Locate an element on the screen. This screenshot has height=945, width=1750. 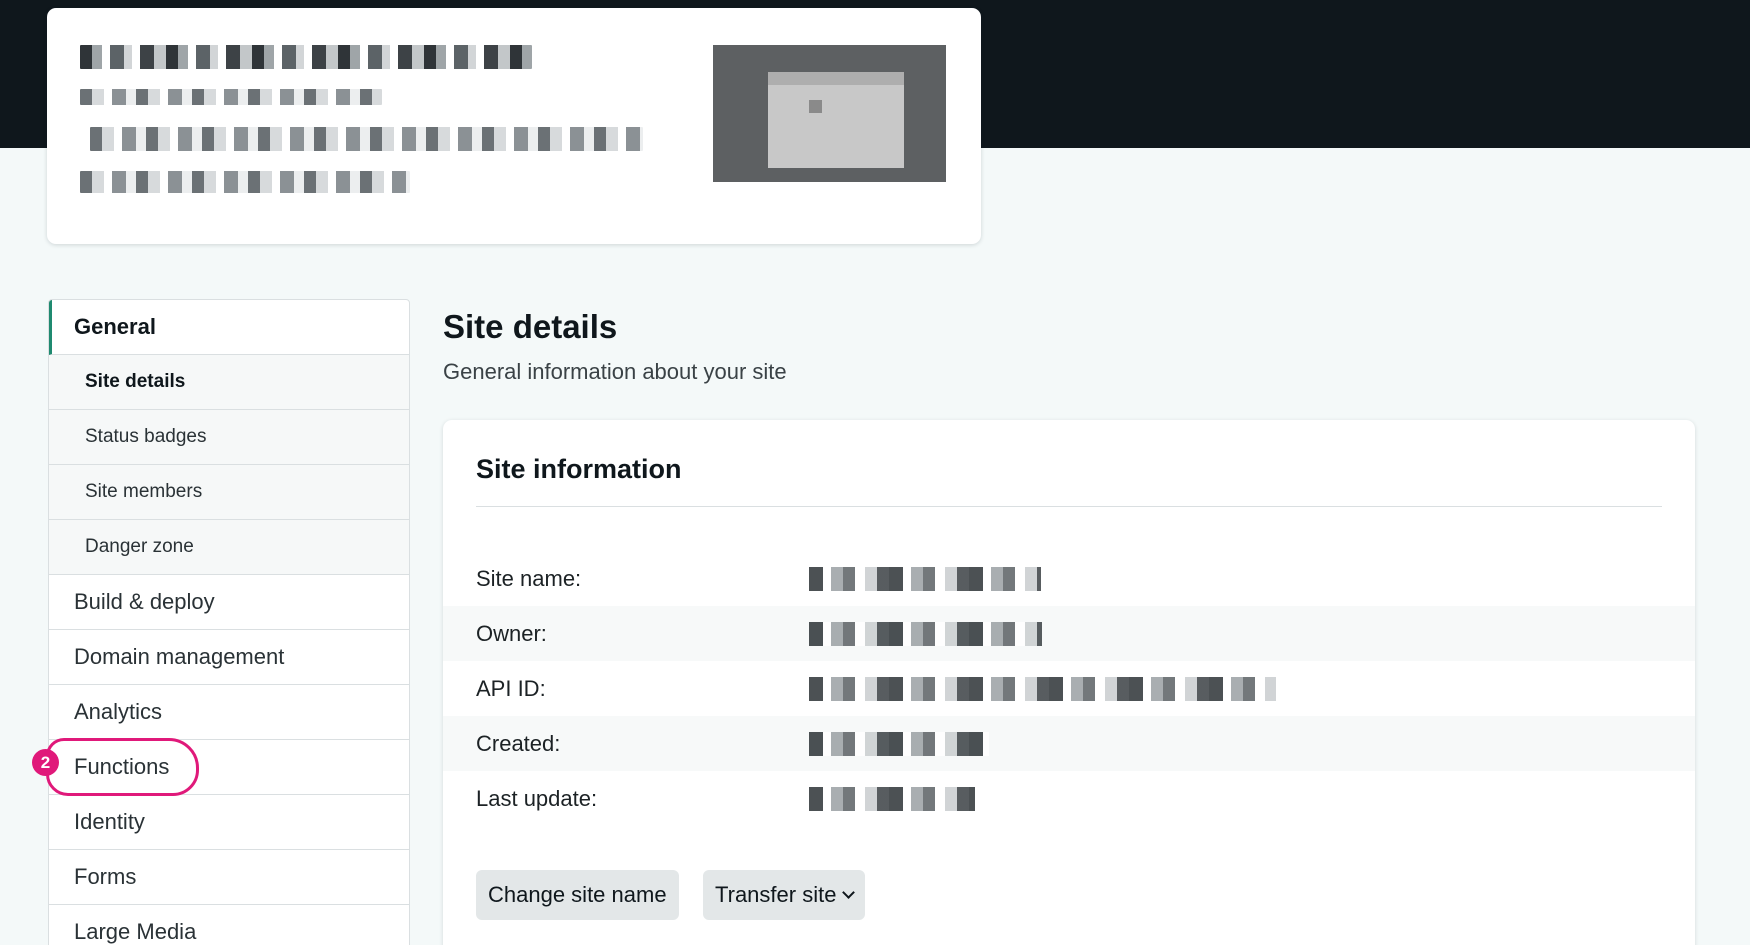
info-label: Owner: is located at coordinates (511, 633).